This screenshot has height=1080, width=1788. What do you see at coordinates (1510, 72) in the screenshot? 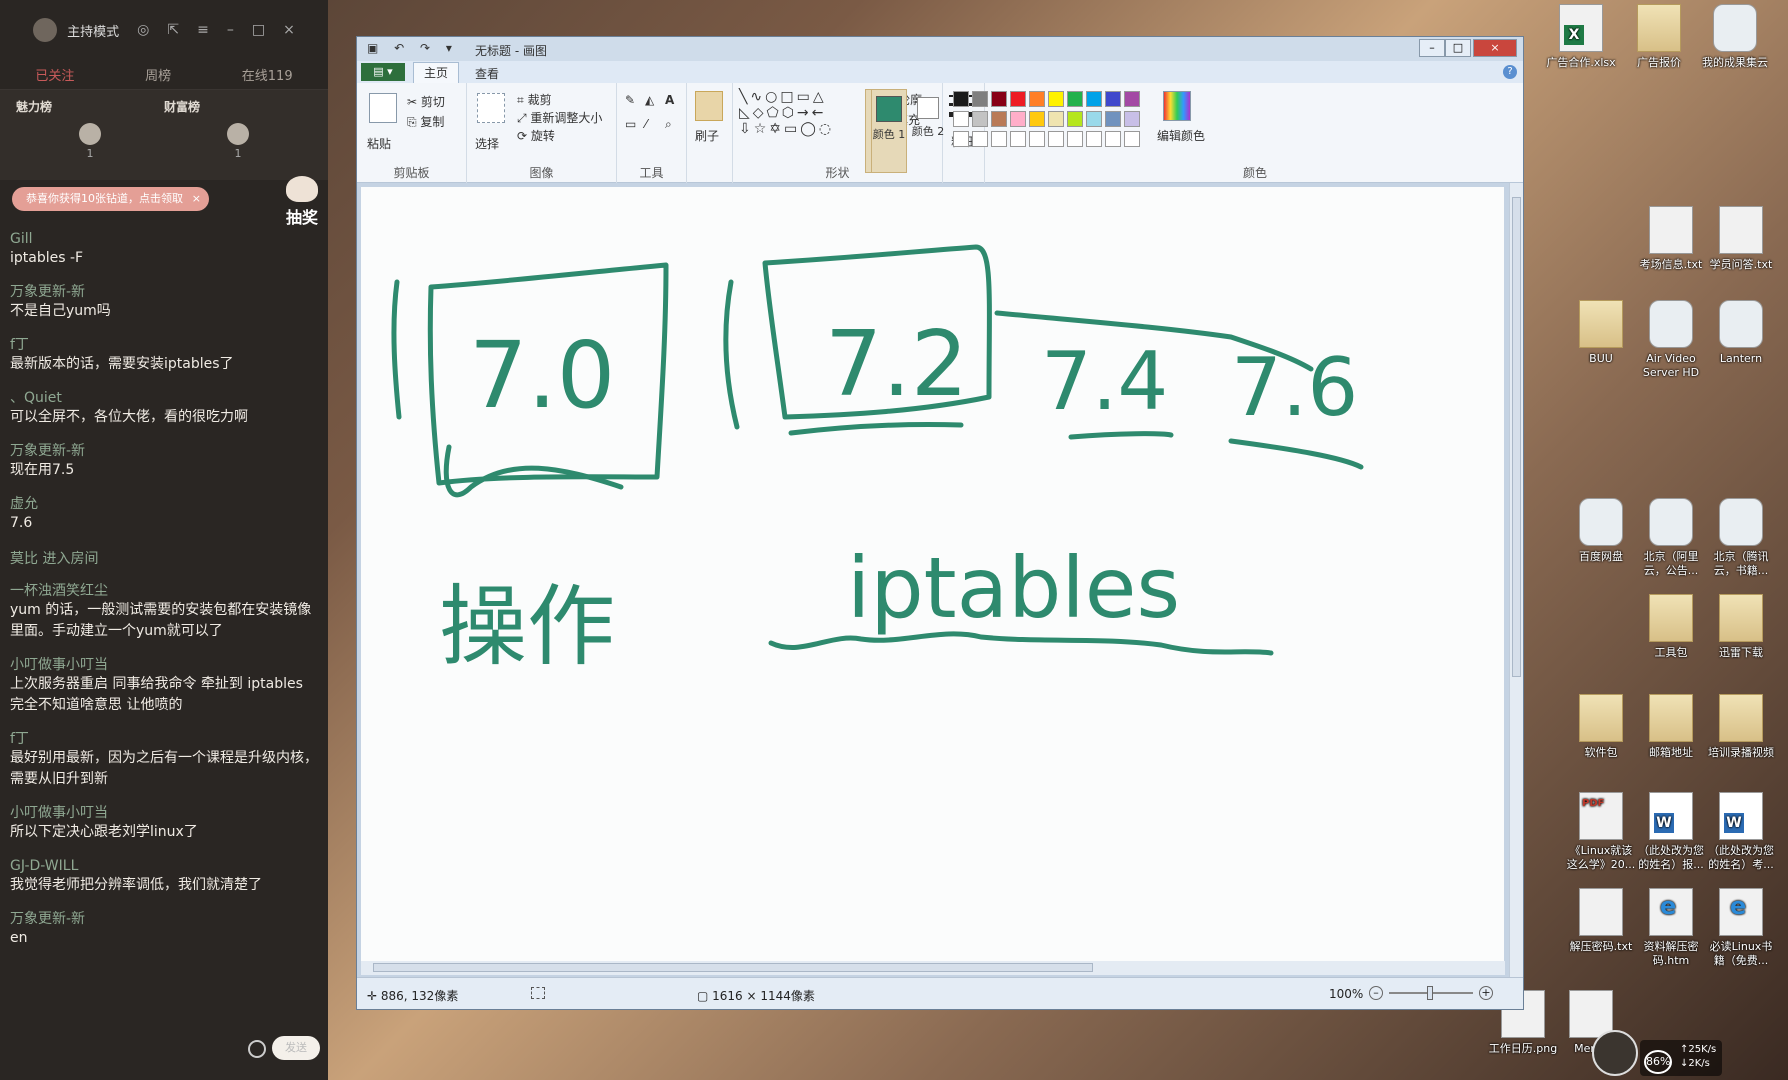
I see `help-icon: ?` at bounding box center [1510, 72].